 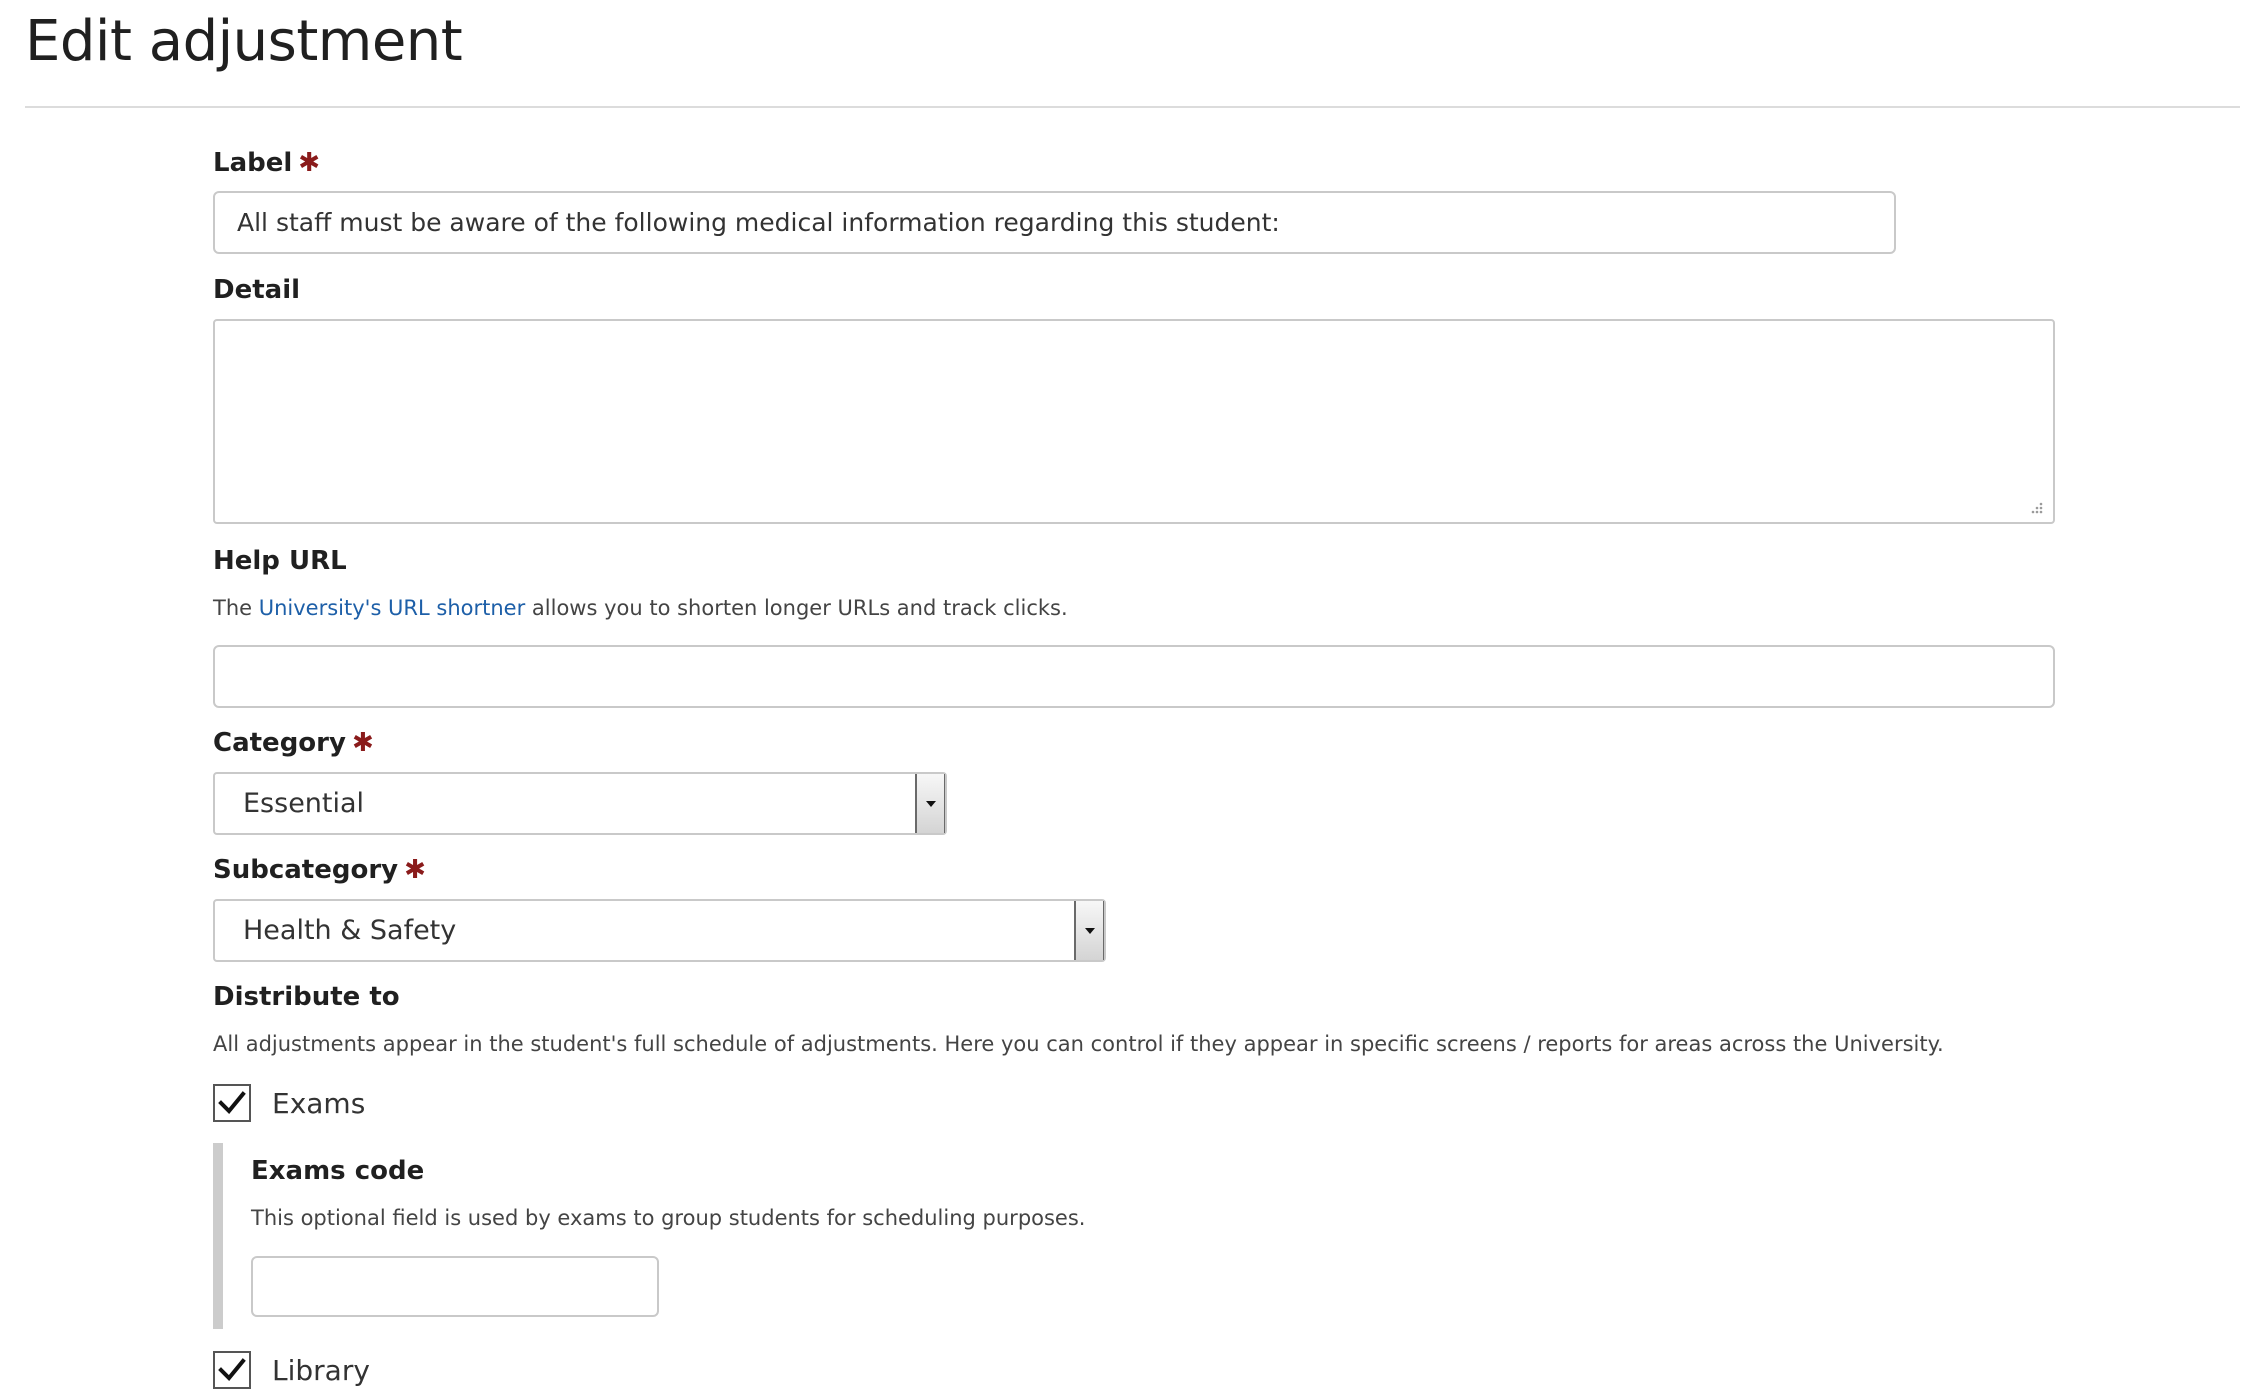 I want to click on exams-code-input, so click(x=455, y=1286).